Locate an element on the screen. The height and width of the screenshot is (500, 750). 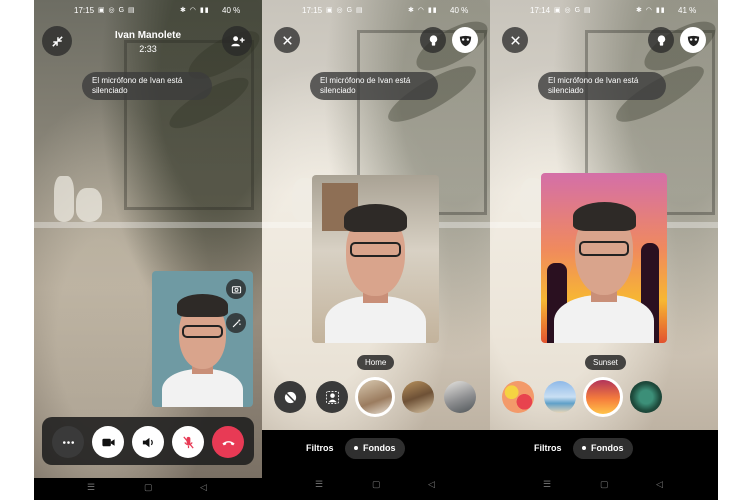
effects-button is located at coordinates (236, 323).